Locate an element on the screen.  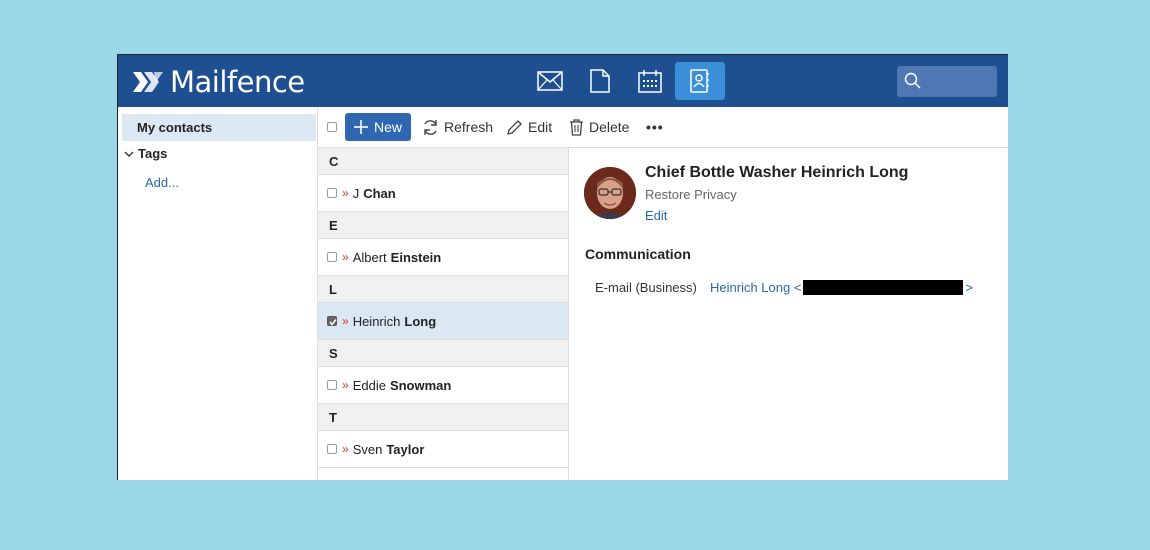
contact-row: » Albert Einstein is located at coordinates (443, 257).